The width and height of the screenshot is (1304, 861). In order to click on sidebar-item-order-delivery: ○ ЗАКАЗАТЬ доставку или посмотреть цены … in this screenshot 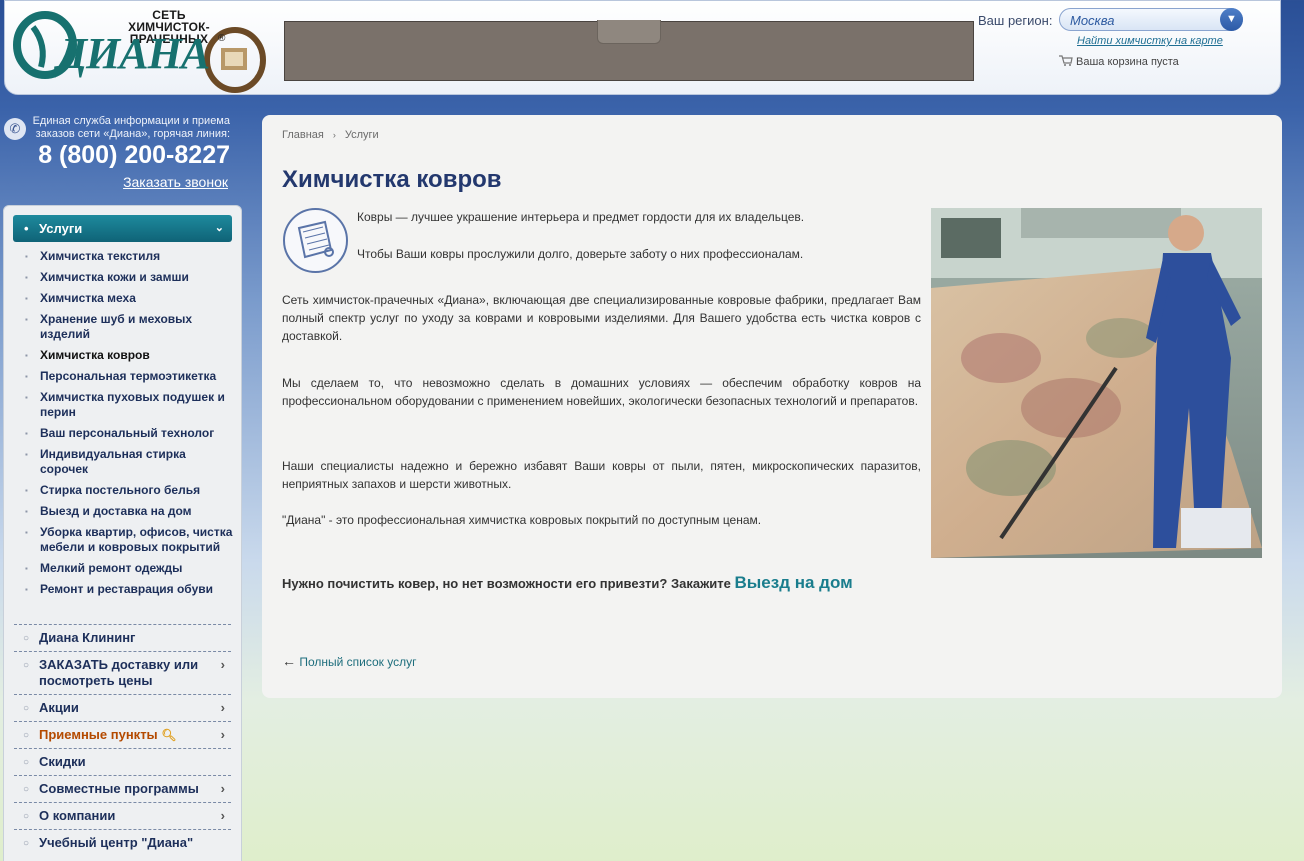, I will do `click(122, 672)`.